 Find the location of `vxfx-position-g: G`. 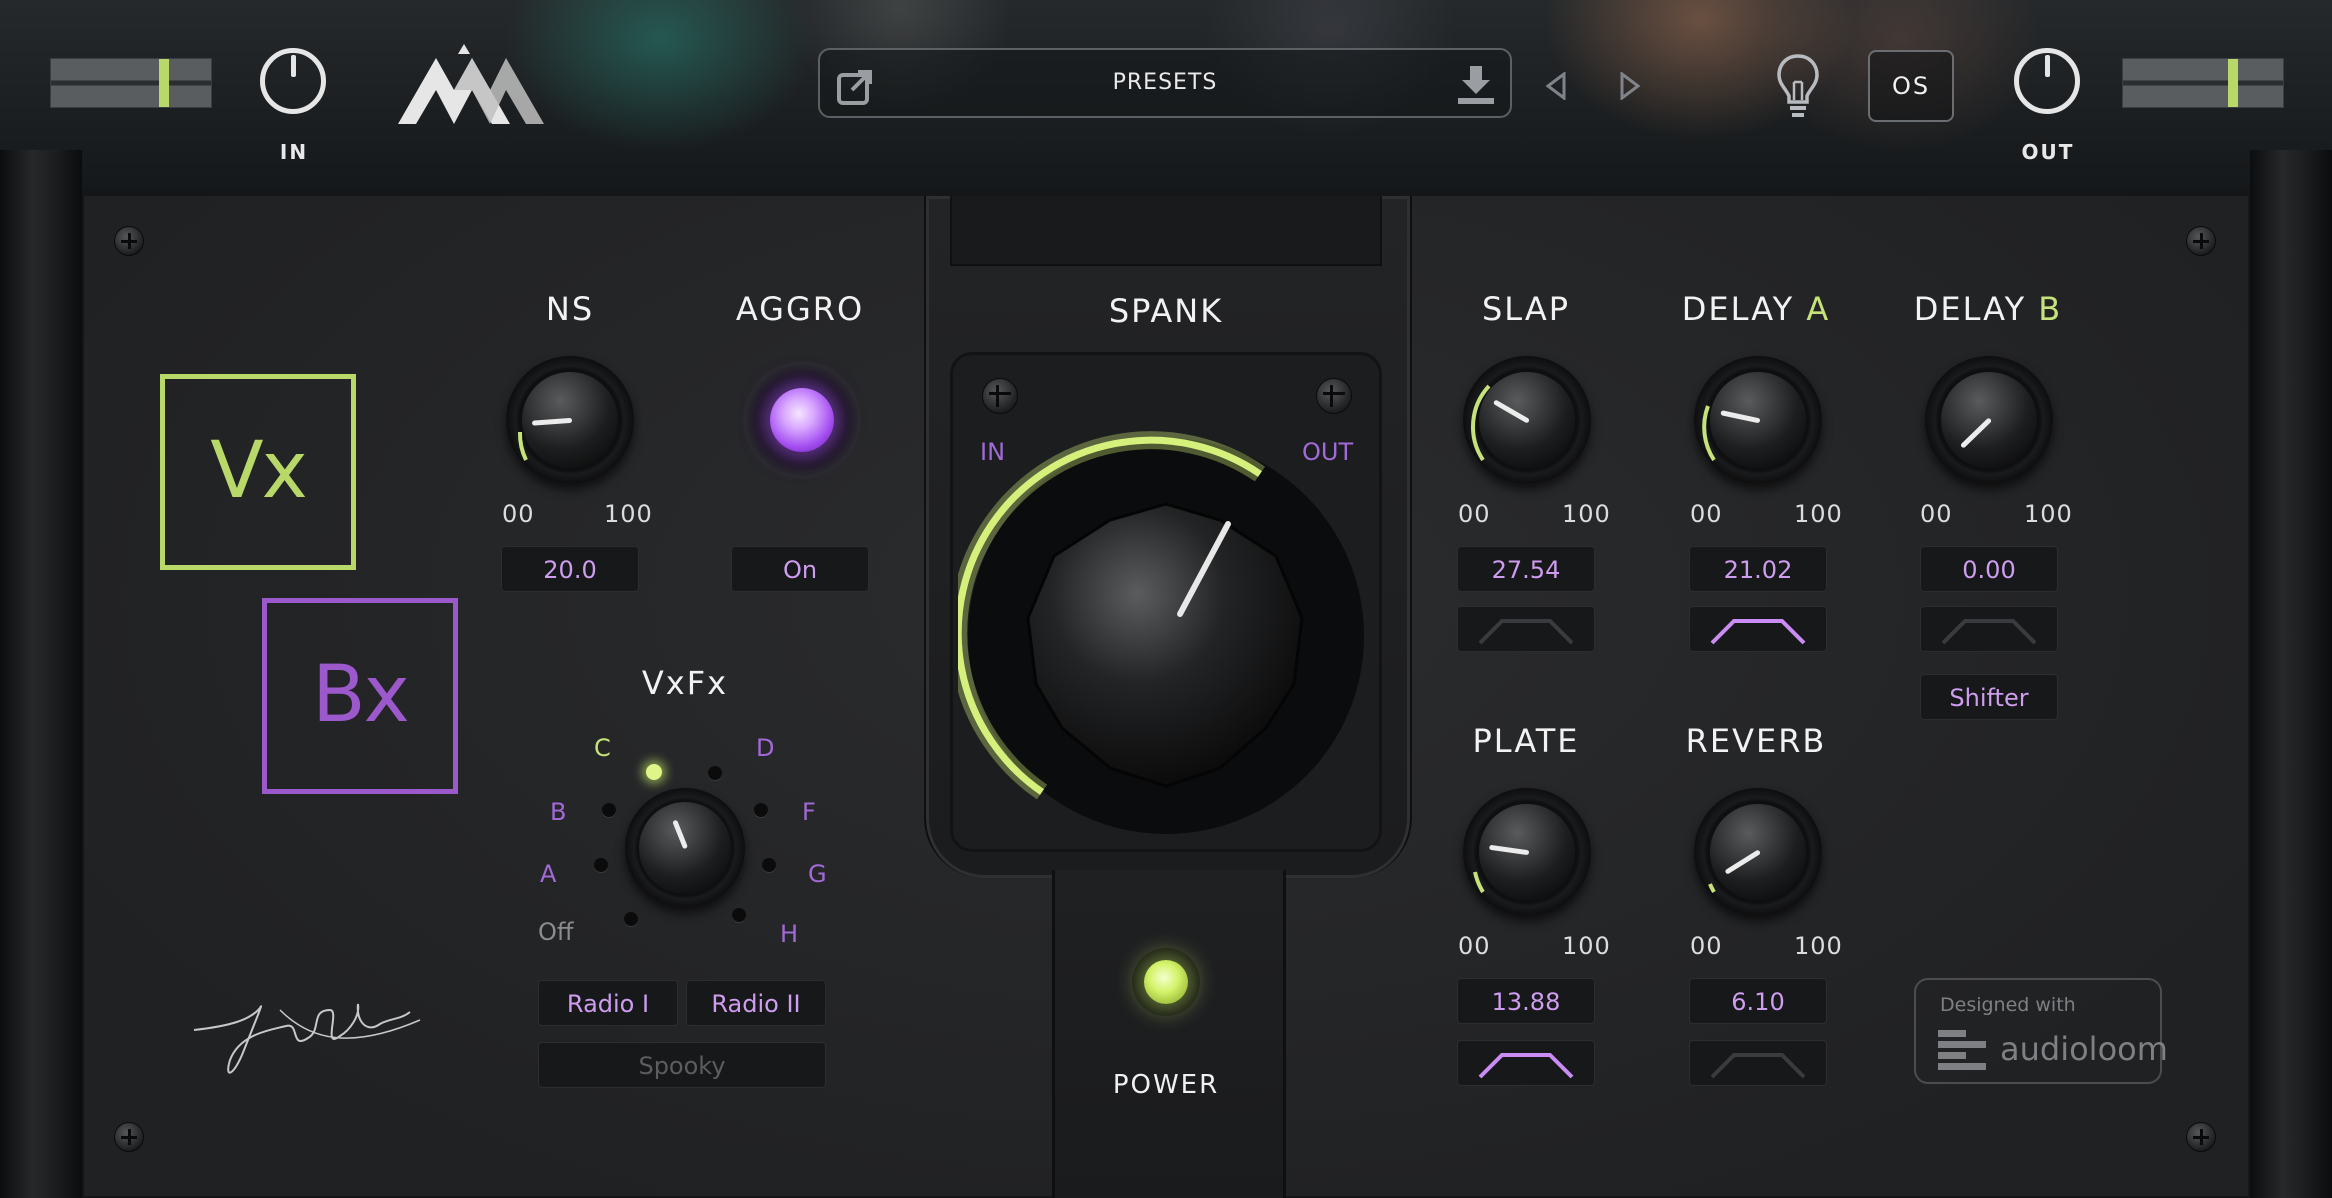

vxfx-position-g: G is located at coordinates (817, 874).